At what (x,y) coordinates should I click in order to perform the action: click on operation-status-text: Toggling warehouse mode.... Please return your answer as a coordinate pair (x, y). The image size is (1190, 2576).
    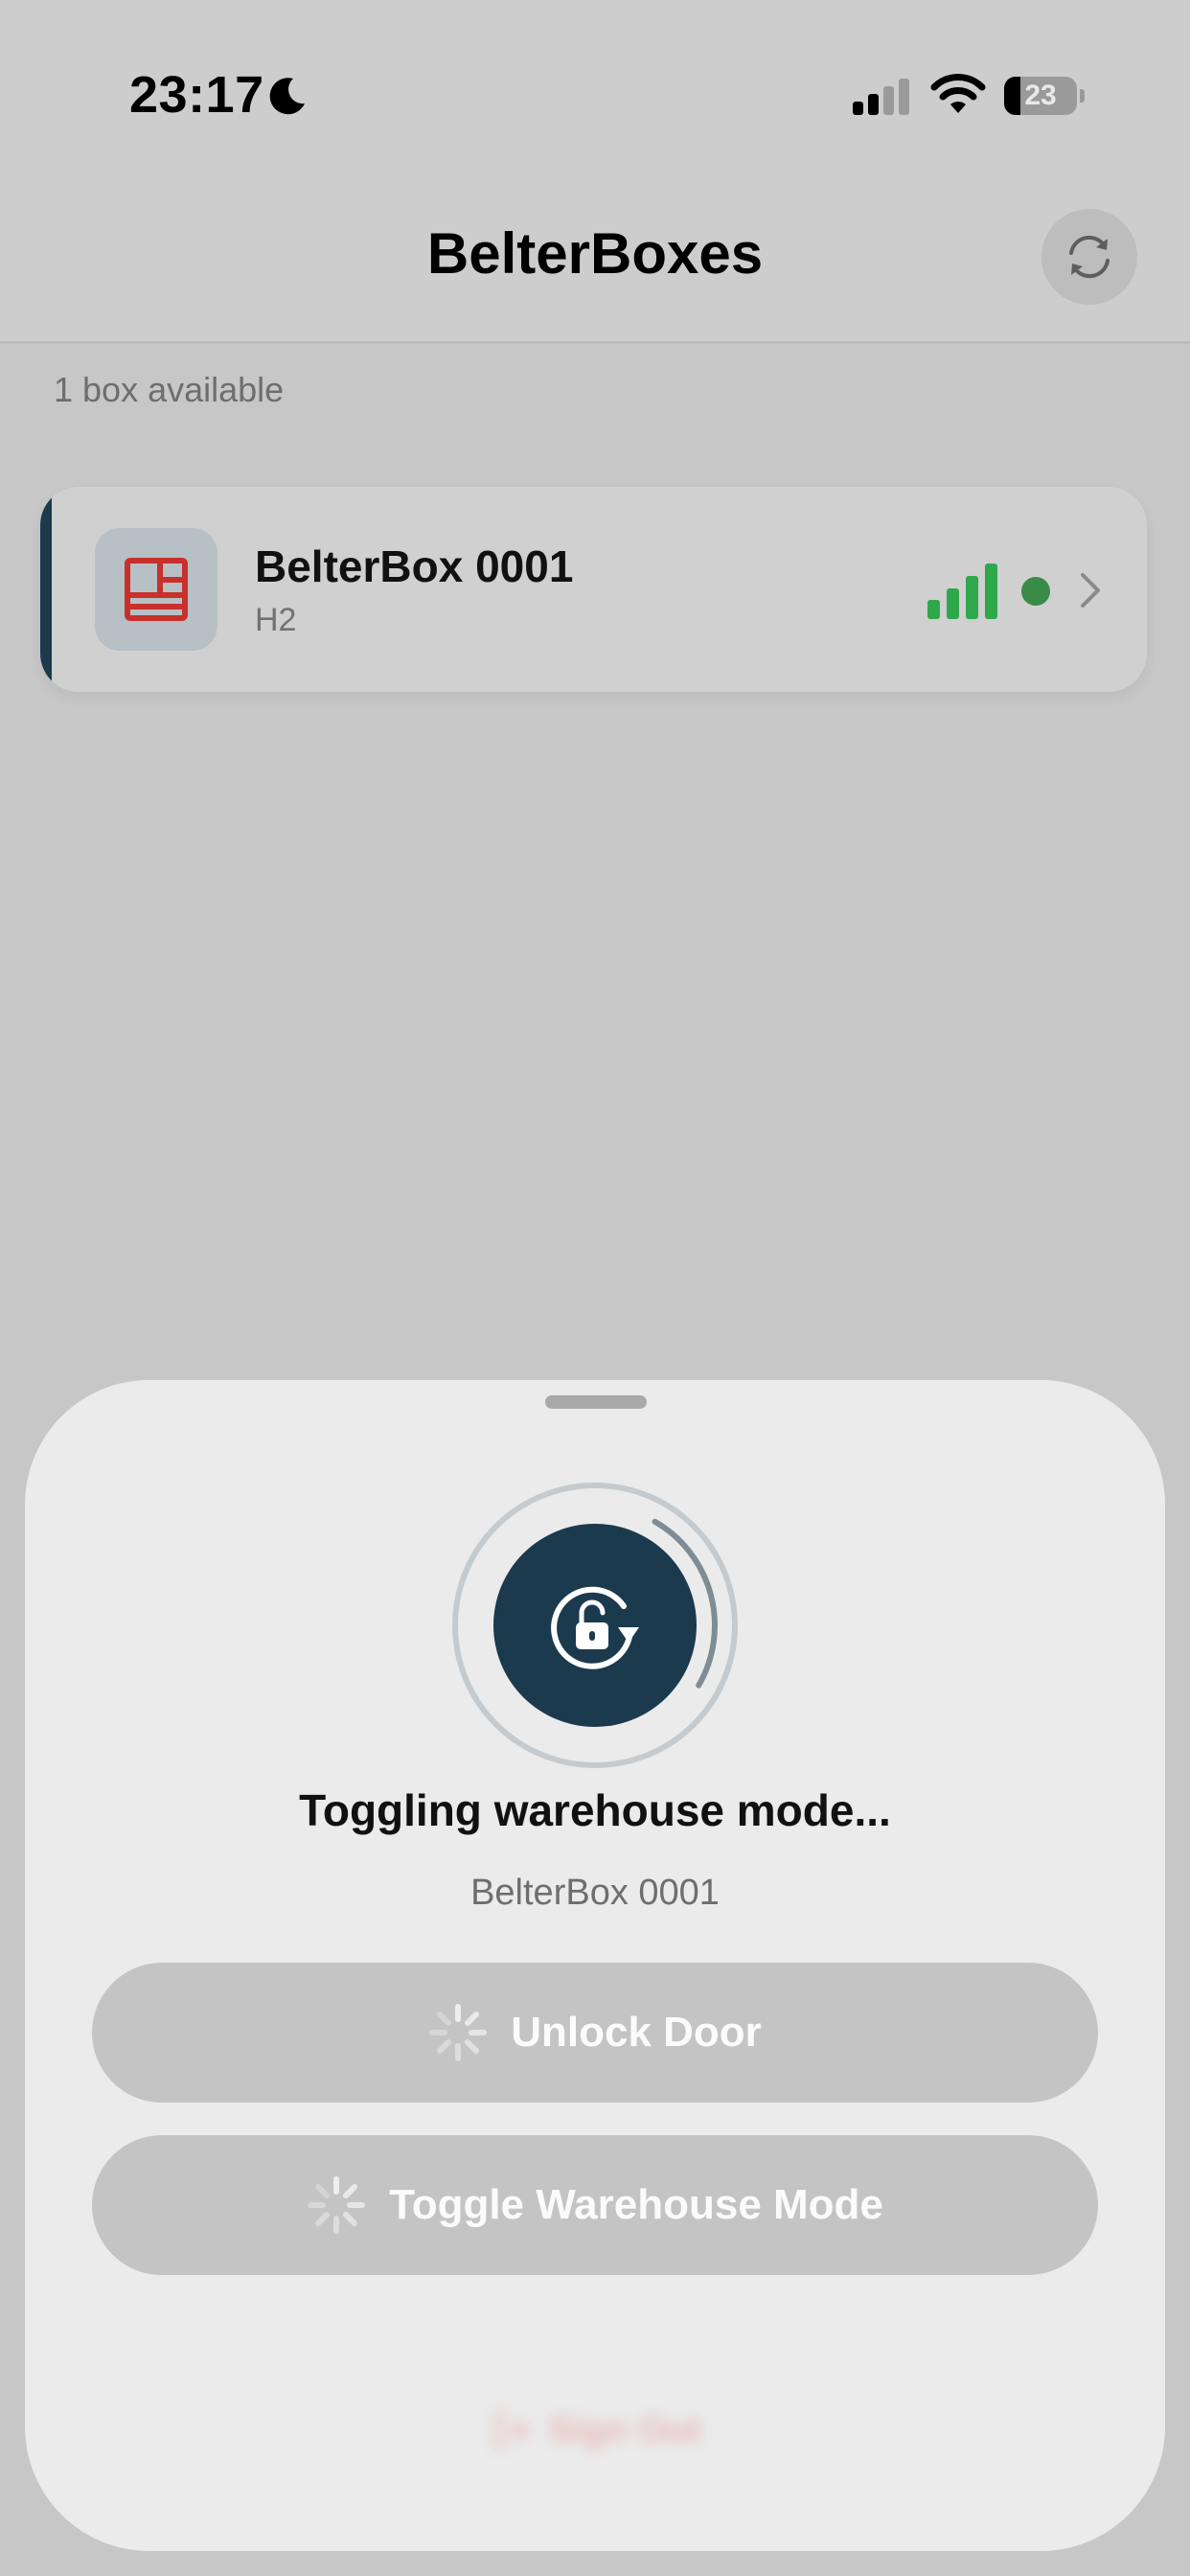
    Looking at the image, I should click on (595, 1810).